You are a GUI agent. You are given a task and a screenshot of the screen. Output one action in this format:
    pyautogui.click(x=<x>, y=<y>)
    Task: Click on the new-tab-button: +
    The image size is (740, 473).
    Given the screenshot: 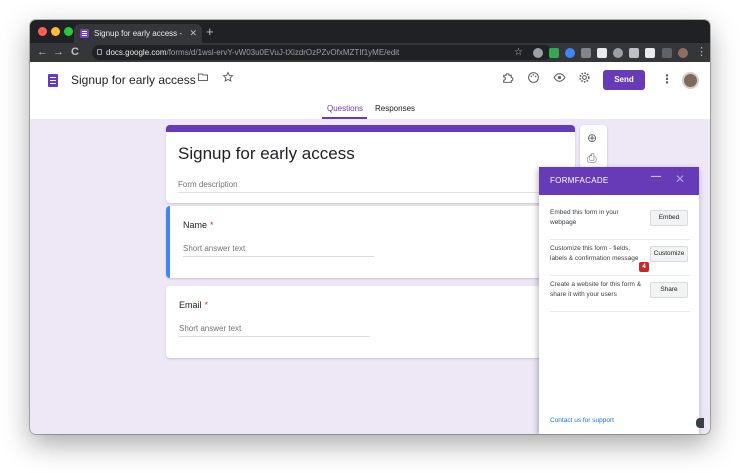 What is the action you would take?
    pyautogui.click(x=210, y=31)
    